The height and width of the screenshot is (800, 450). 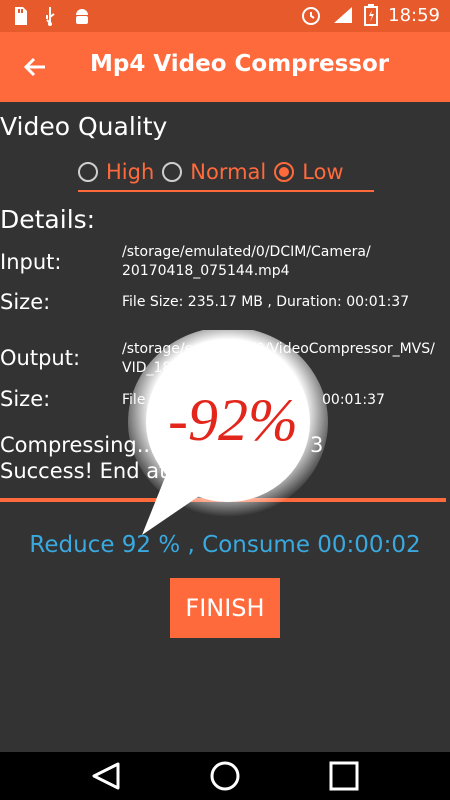 I want to click on recents-square-icon, so click(x=344, y=776).